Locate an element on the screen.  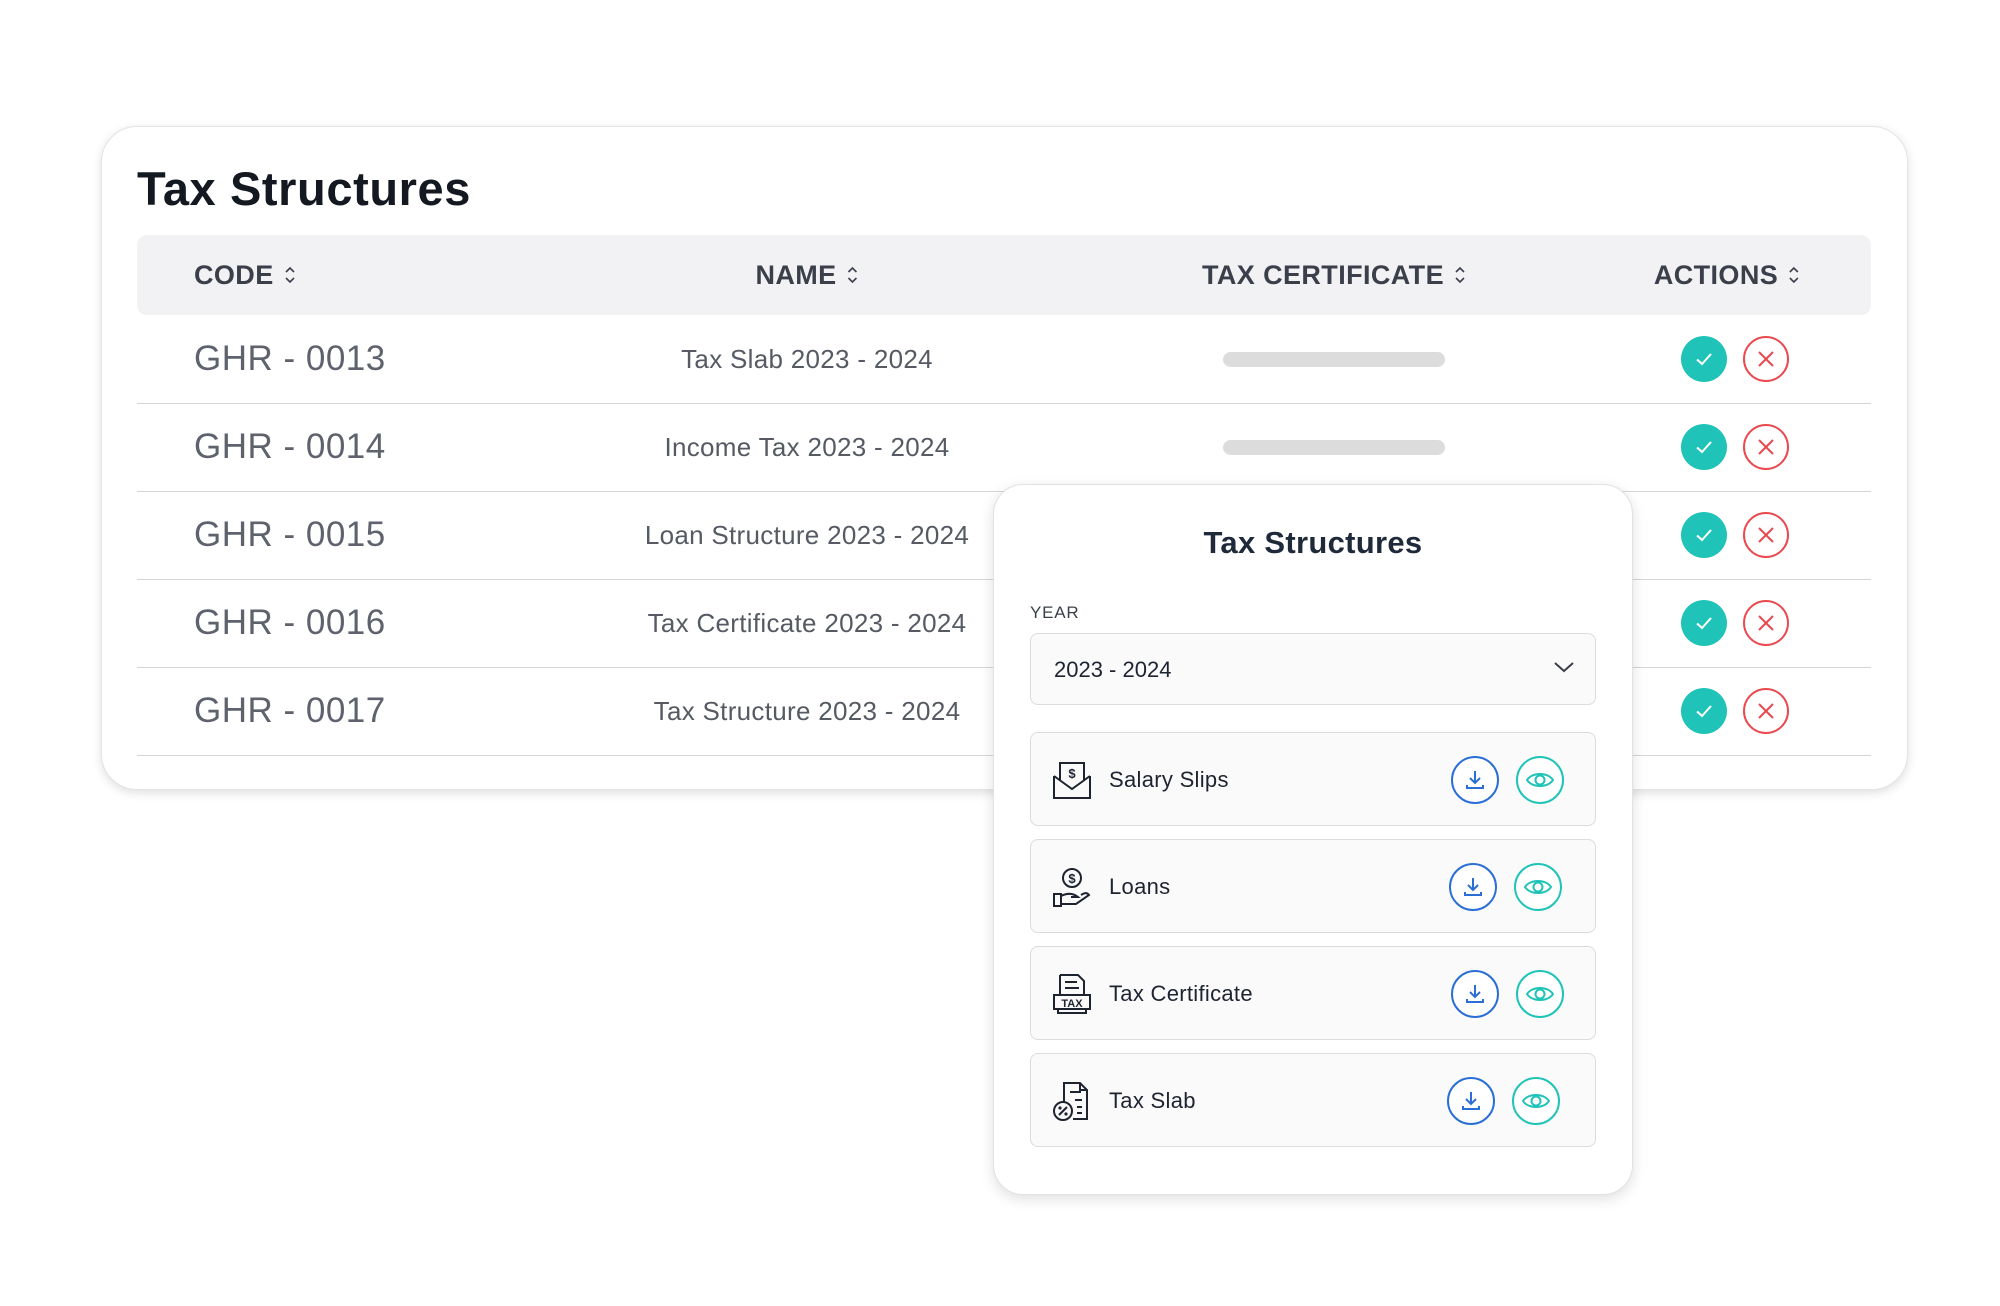
tax-document-icon: TAX is located at coordinates (1072, 994).